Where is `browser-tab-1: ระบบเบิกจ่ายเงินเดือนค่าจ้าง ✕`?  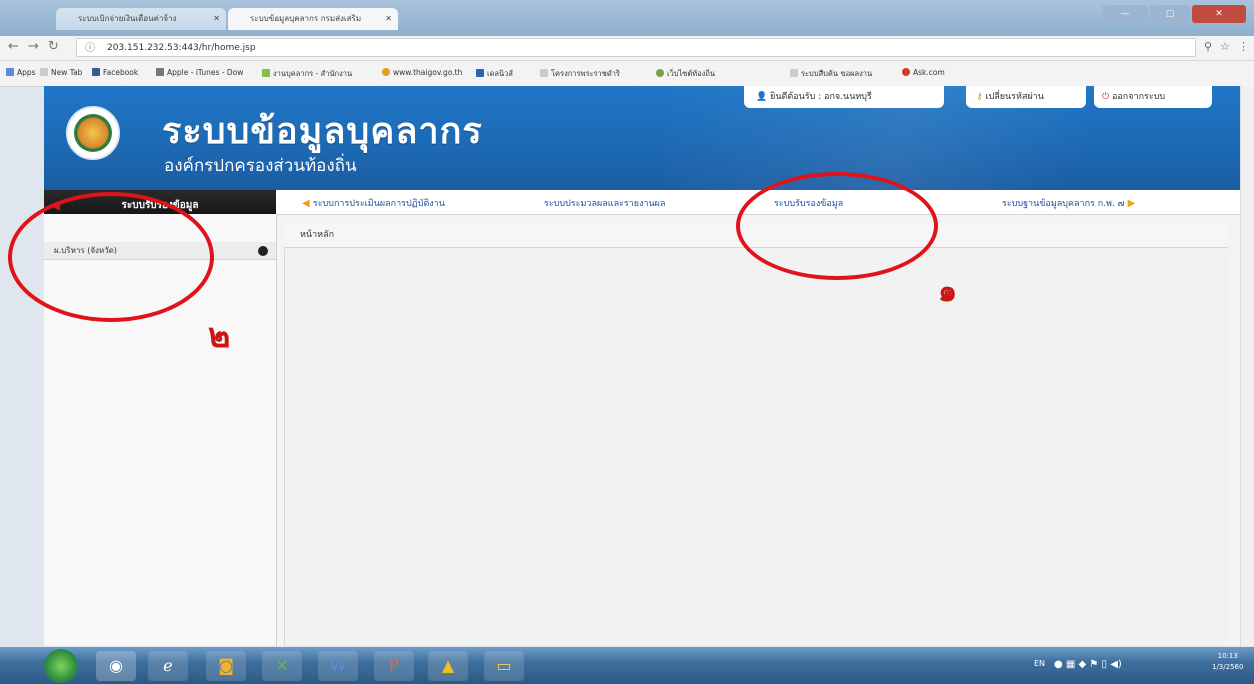 browser-tab-1: ระบบเบิกจ่ายเงินเดือนค่าจ้าง ✕ is located at coordinates (141, 19).